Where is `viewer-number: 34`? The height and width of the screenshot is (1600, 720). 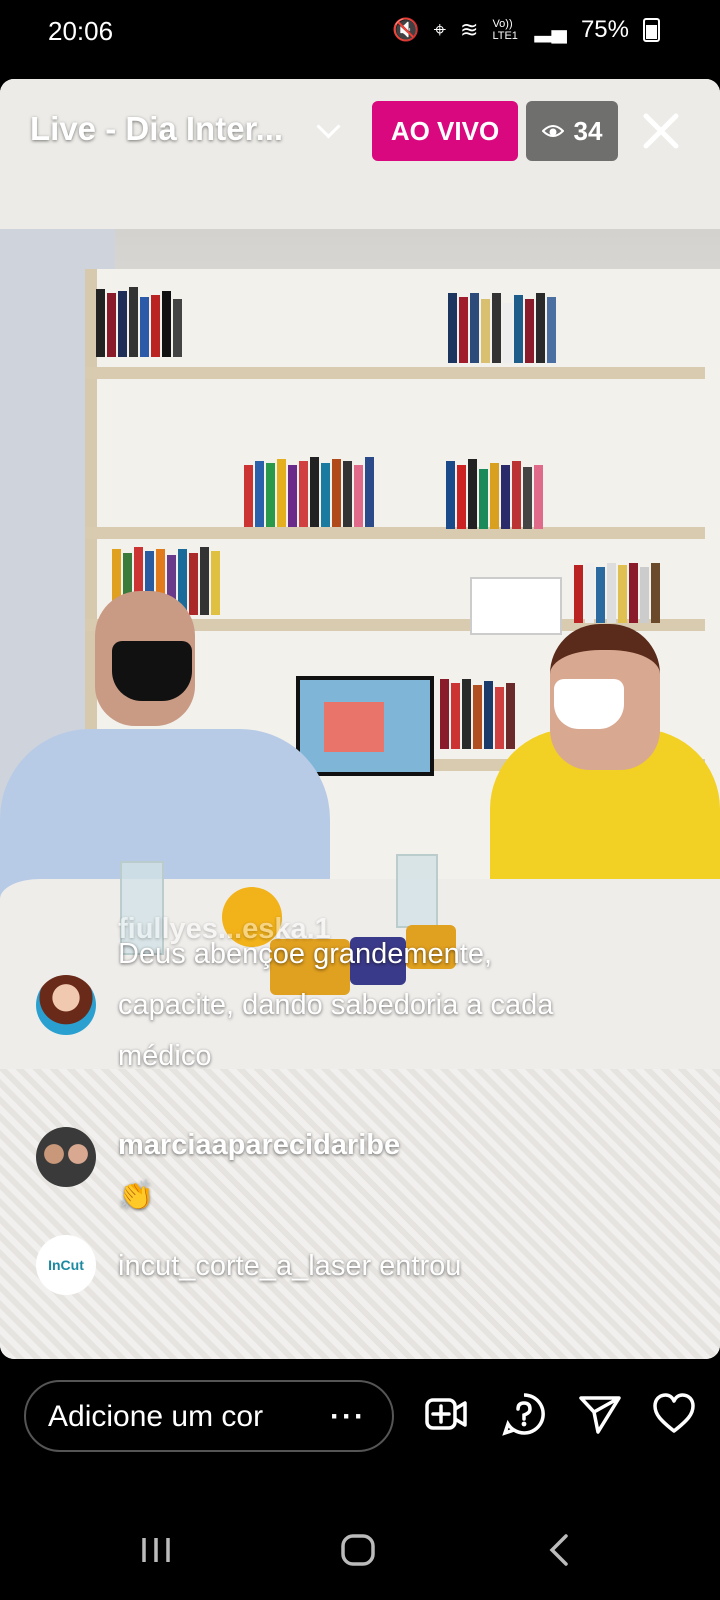 viewer-number: 34 is located at coordinates (588, 130).